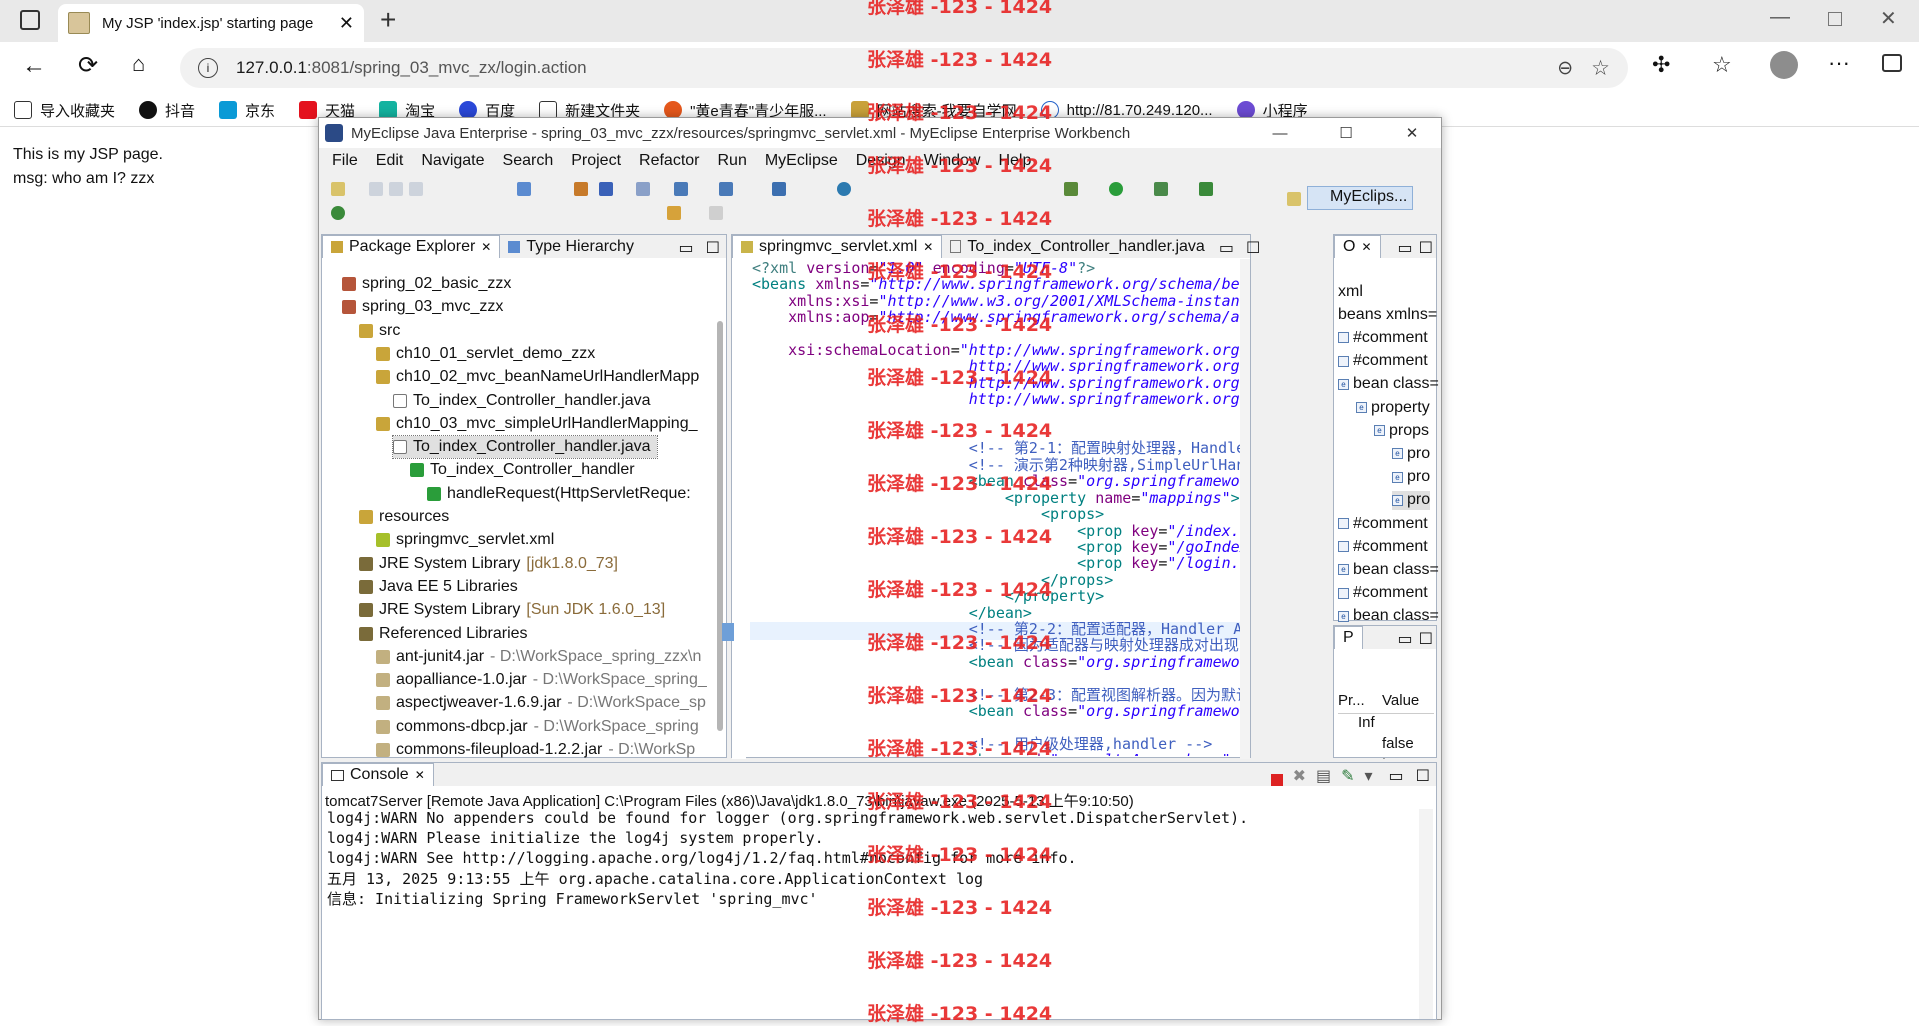  Describe the element at coordinates (208, 68) in the screenshot. I see `info-icon: i` at that location.